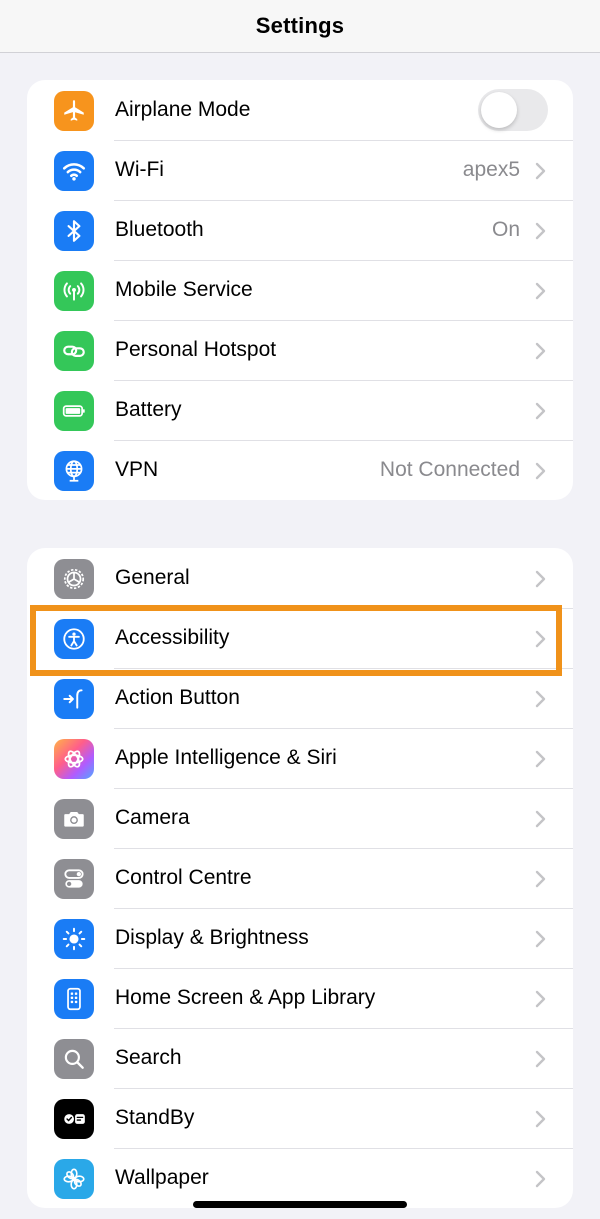 This screenshot has height=1219, width=600. What do you see at coordinates (74, 1179) in the screenshot?
I see `flower-icon` at bounding box center [74, 1179].